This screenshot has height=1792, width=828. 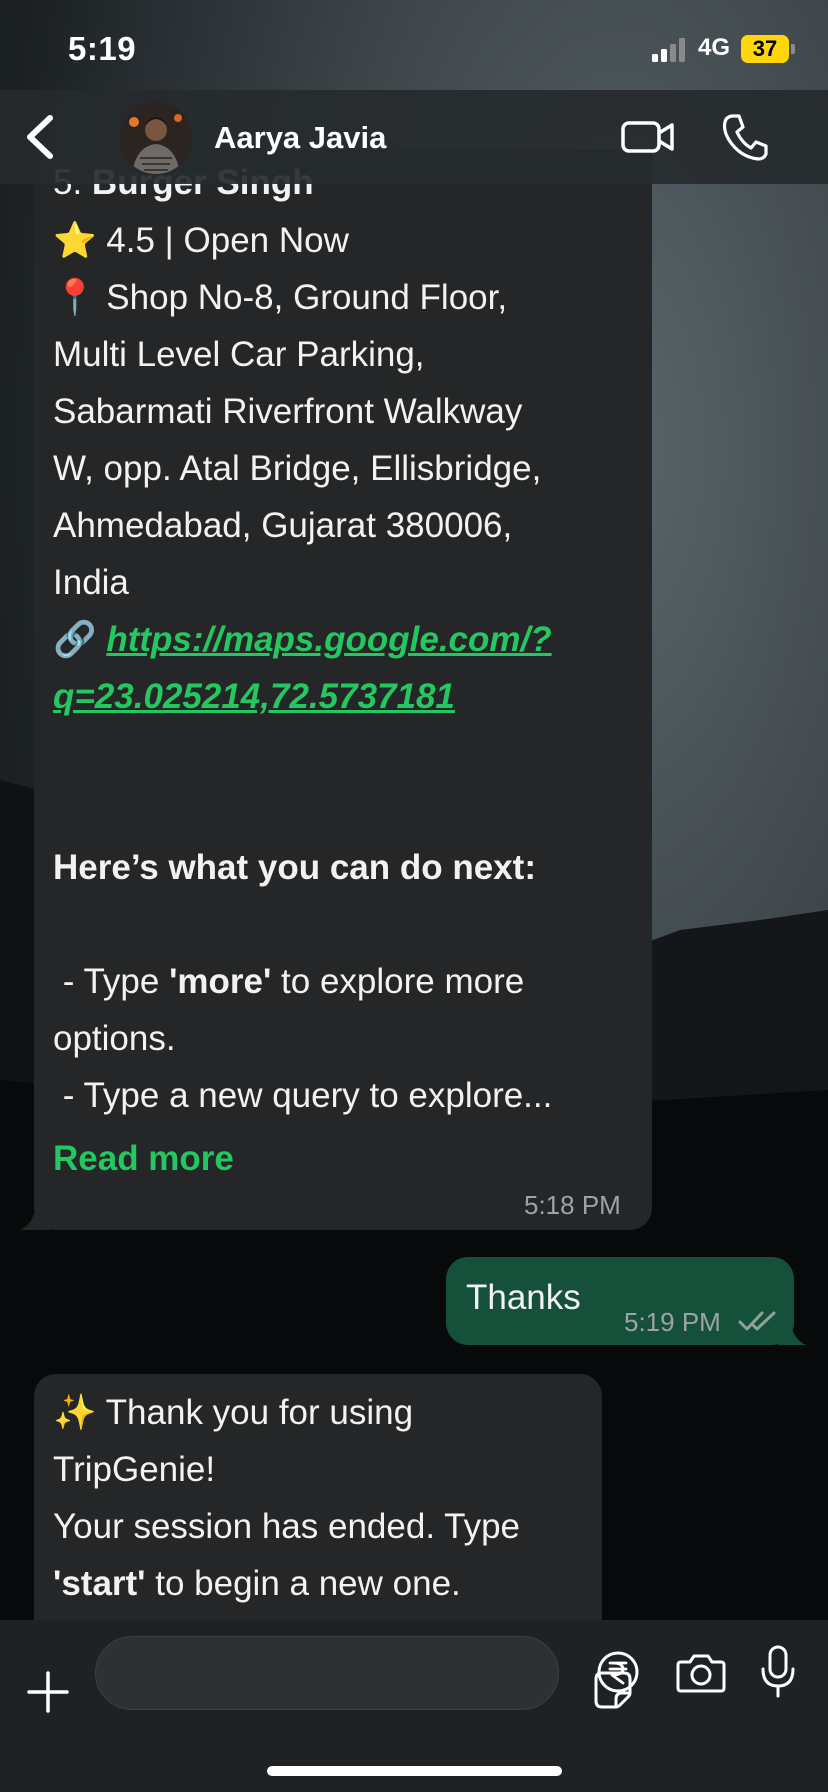 I want to click on maps-link-line: q=23.025214,72.5737181, so click(x=254, y=696).